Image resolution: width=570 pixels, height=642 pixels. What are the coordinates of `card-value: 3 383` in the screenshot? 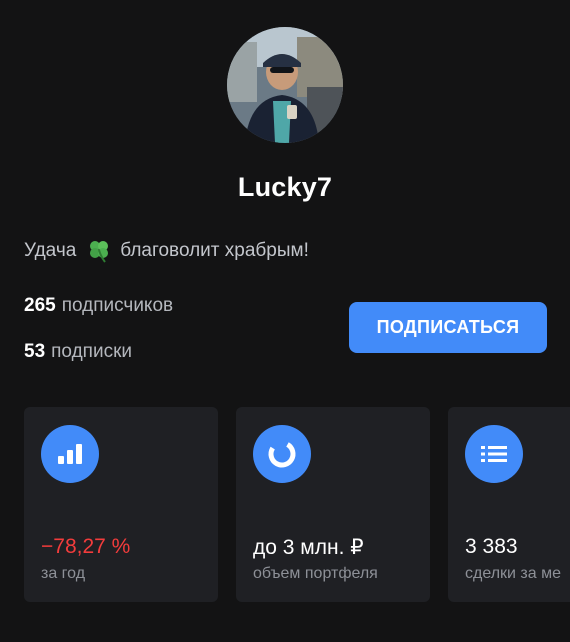 It's located at (491, 546).